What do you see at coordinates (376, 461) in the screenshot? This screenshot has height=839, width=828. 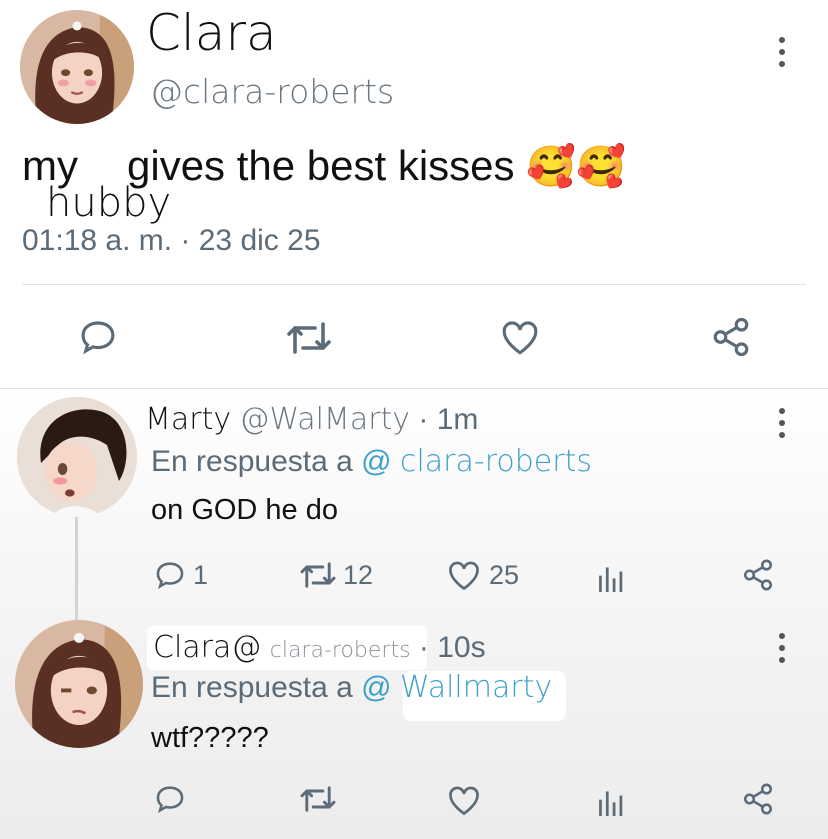 I see `reply1-replying-at: @` at bounding box center [376, 461].